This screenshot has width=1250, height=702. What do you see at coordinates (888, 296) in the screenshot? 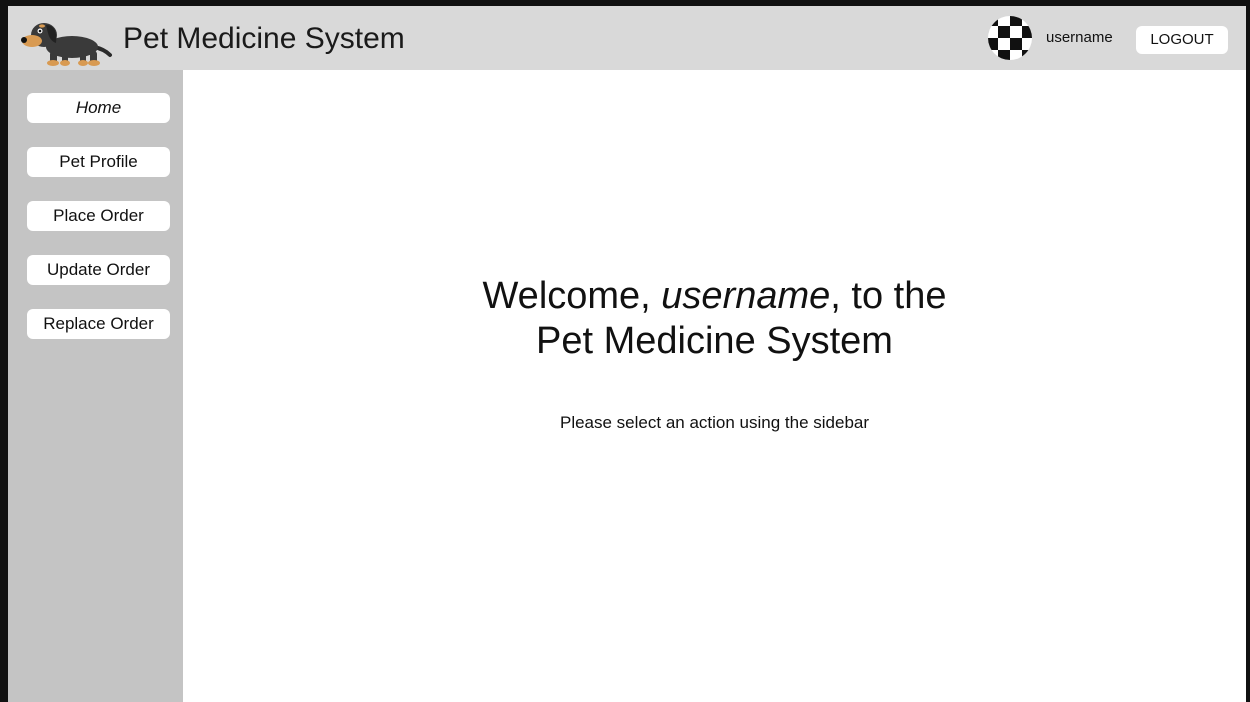
I see `welcome-suffix: , to the` at bounding box center [888, 296].